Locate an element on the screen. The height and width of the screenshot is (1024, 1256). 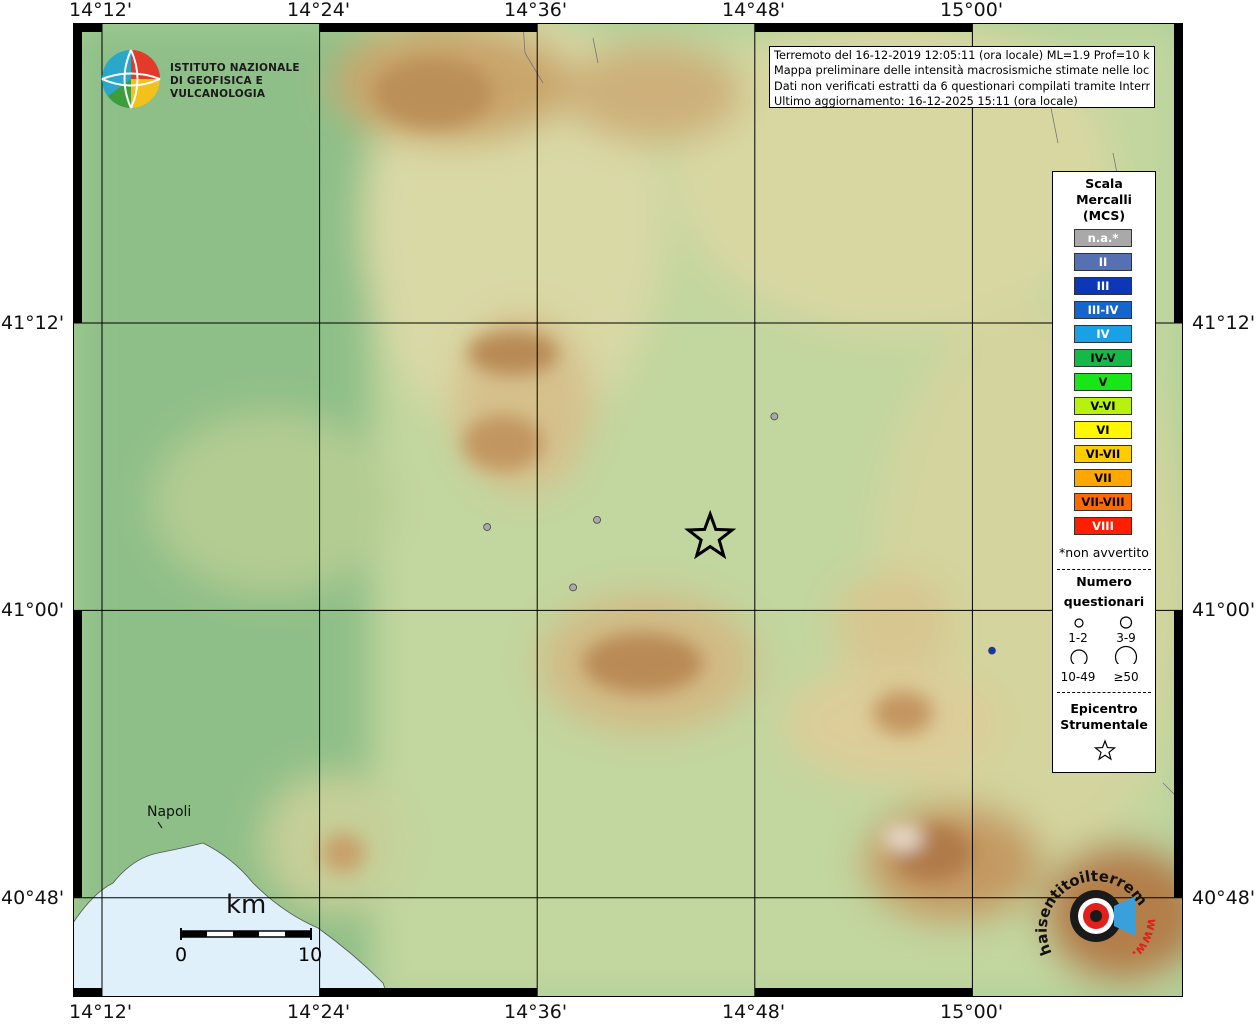
legend-swatch-vii: VII is located at coordinates (1103, 478).